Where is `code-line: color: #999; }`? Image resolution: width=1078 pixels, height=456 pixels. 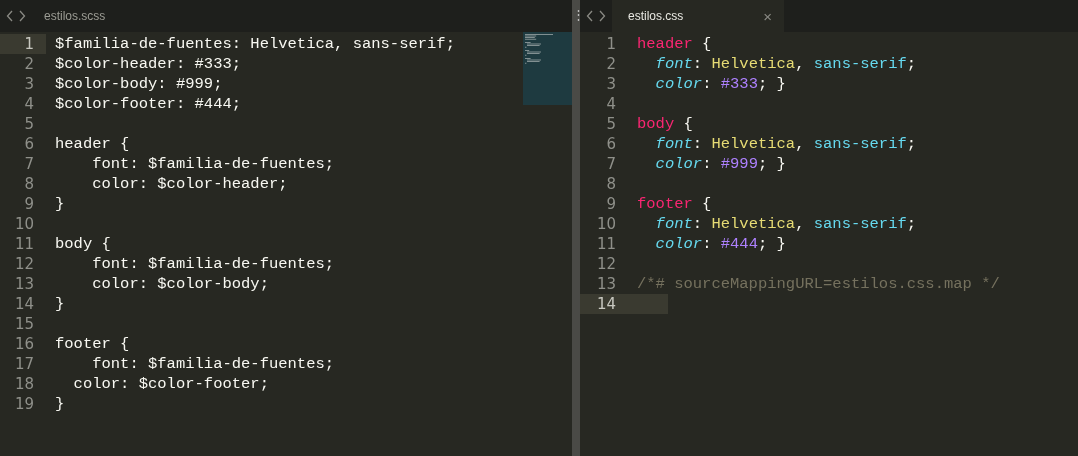 code-line: color: #999; } is located at coordinates (720, 164).